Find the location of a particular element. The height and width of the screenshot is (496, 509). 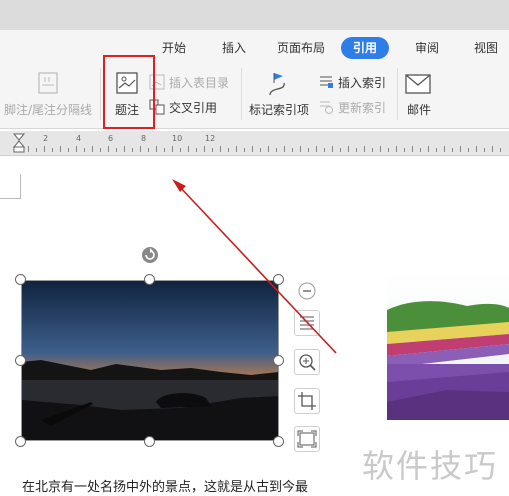

annotation-arrow is located at coordinates (254, 266).